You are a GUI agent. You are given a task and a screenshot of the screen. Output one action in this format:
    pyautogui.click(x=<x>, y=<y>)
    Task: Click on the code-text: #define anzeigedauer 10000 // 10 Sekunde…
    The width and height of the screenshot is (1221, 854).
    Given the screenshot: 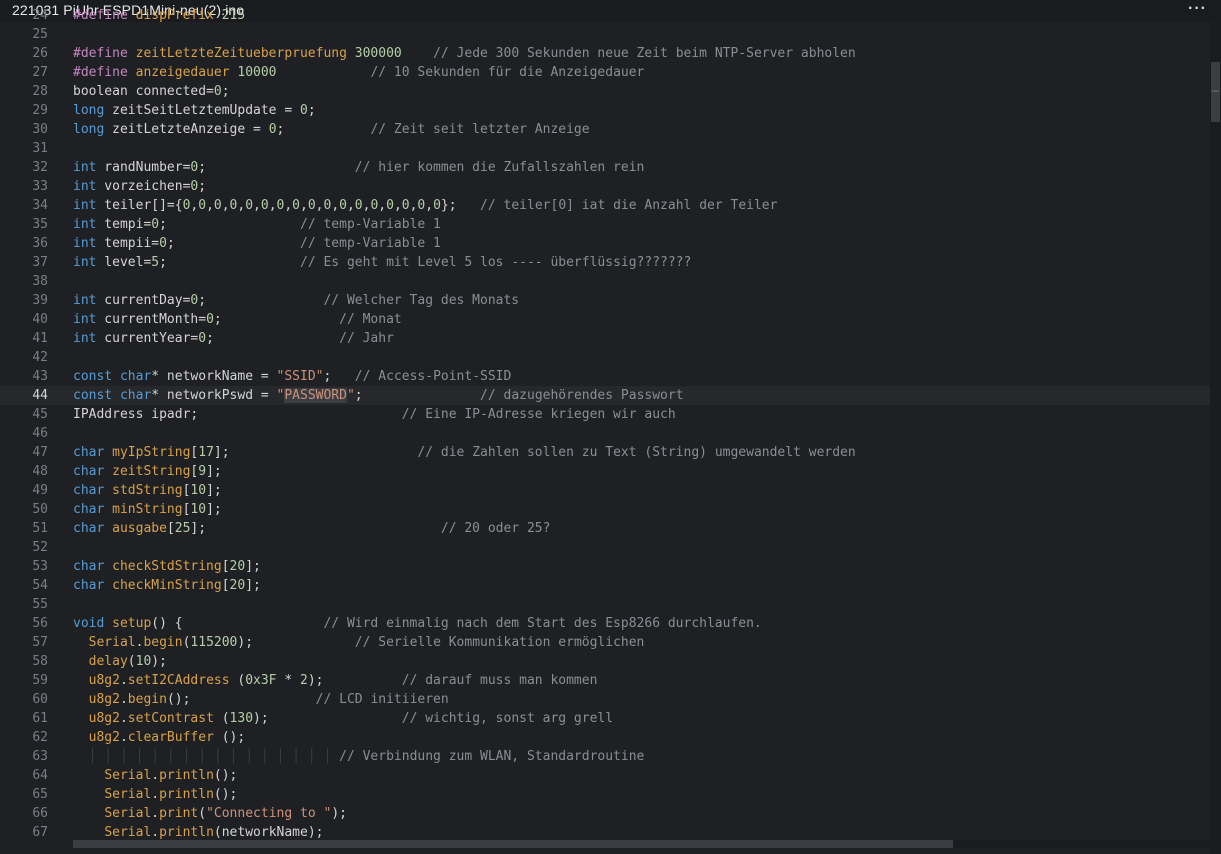 What is the action you would take?
    pyautogui.click(x=358, y=72)
    